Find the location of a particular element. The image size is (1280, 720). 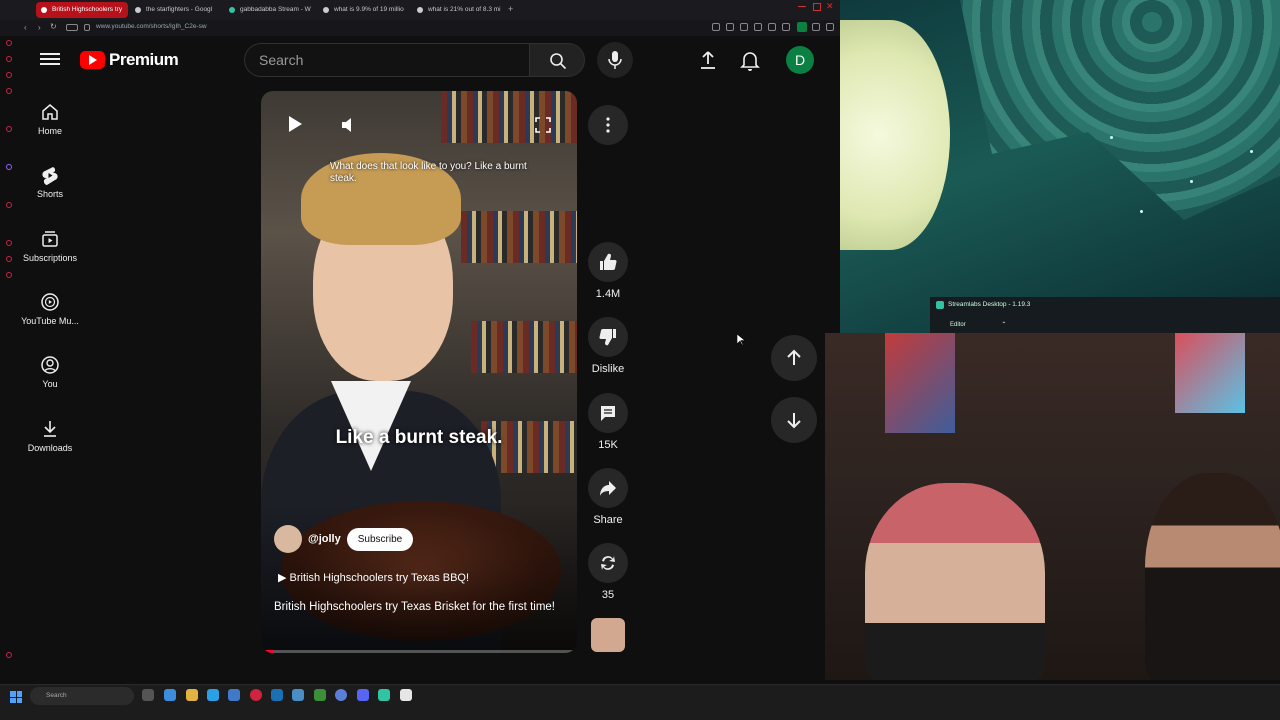

discord-icon is located at coordinates (363, 695).